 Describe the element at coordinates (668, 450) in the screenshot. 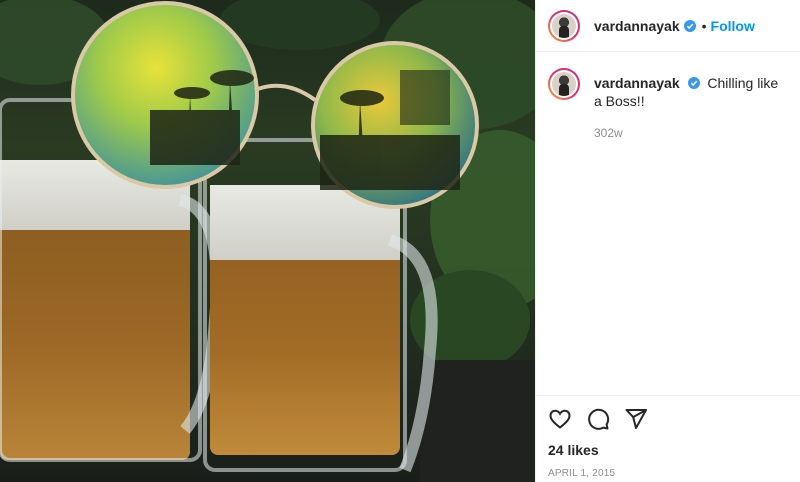

I see `likes-count: 24 likes` at that location.